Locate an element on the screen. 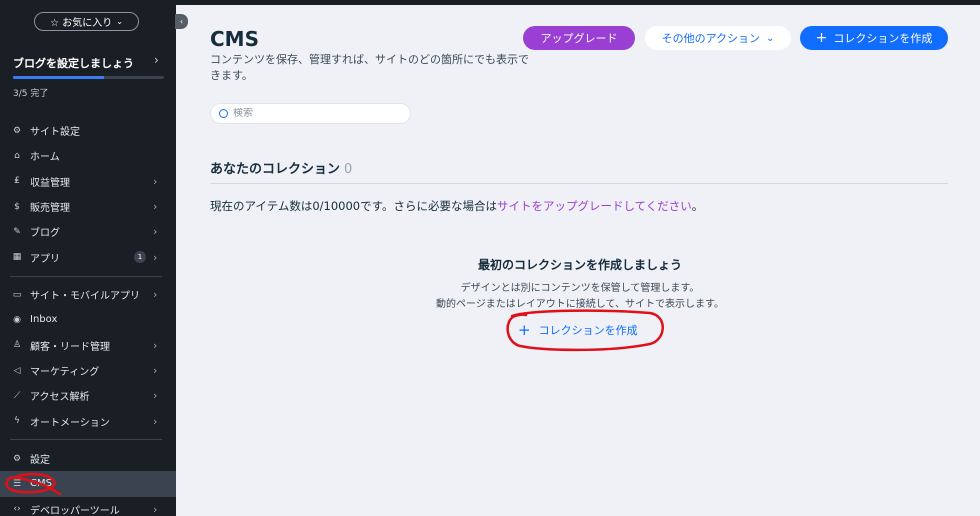 The height and width of the screenshot is (516, 980). collections-heading: あなたのコレクション 0 is located at coordinates (281, 167).